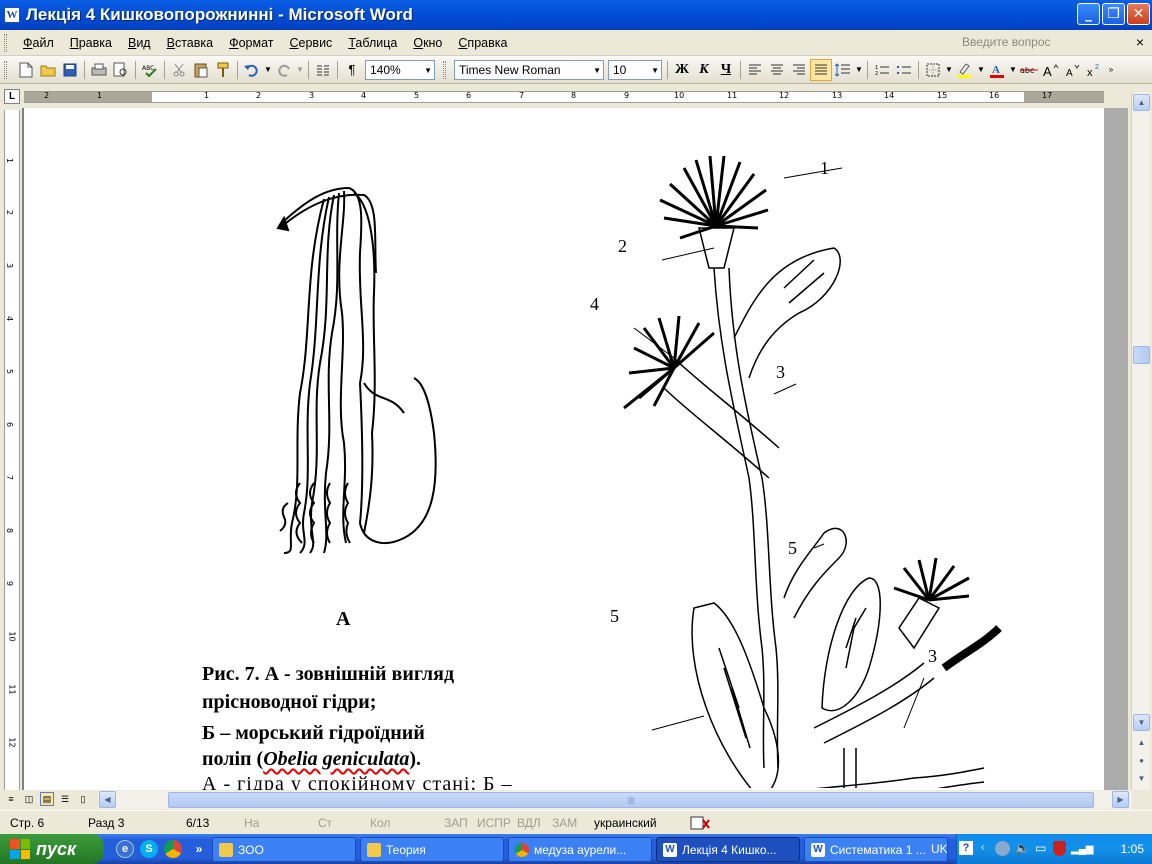 The height and width of the screenshot is (864, 1152). What do you see at coordinates (311, 43) in the screenshot?
I see `menu-tools: Сервис` at bounding box center [311, 43].